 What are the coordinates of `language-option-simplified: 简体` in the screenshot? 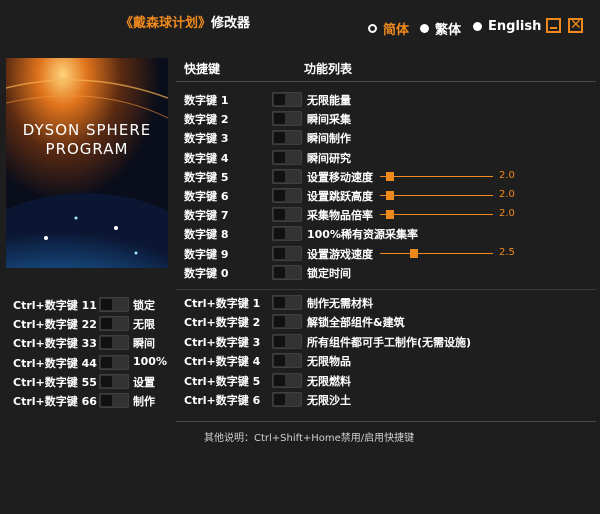 It's located at (388, 28).